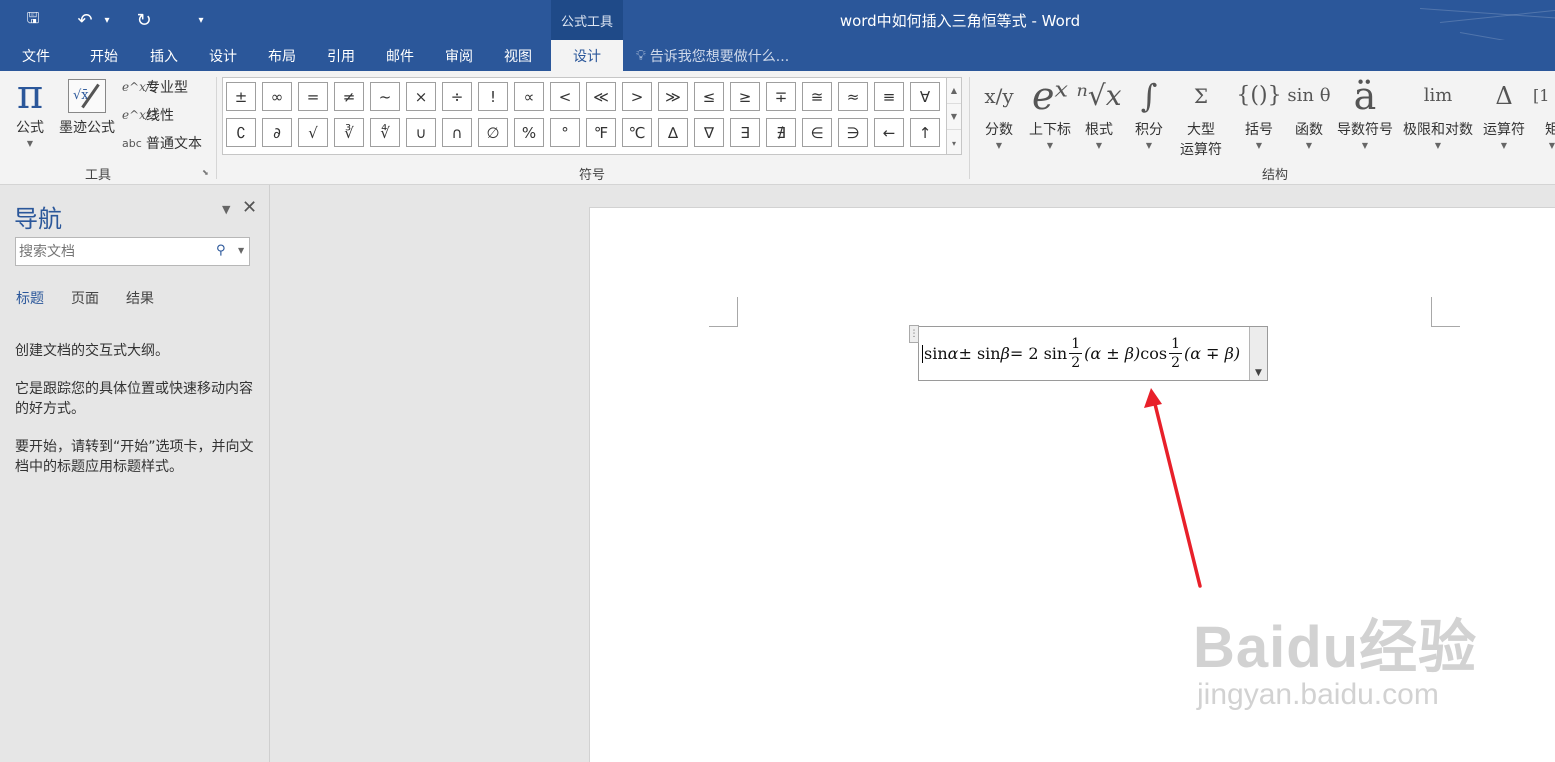 This screenshot has height=762, width=1555. Describe the element at coordinates (999, 112) in the screenshot. I see `structure-button: x/y 分数 ▼` at that location.